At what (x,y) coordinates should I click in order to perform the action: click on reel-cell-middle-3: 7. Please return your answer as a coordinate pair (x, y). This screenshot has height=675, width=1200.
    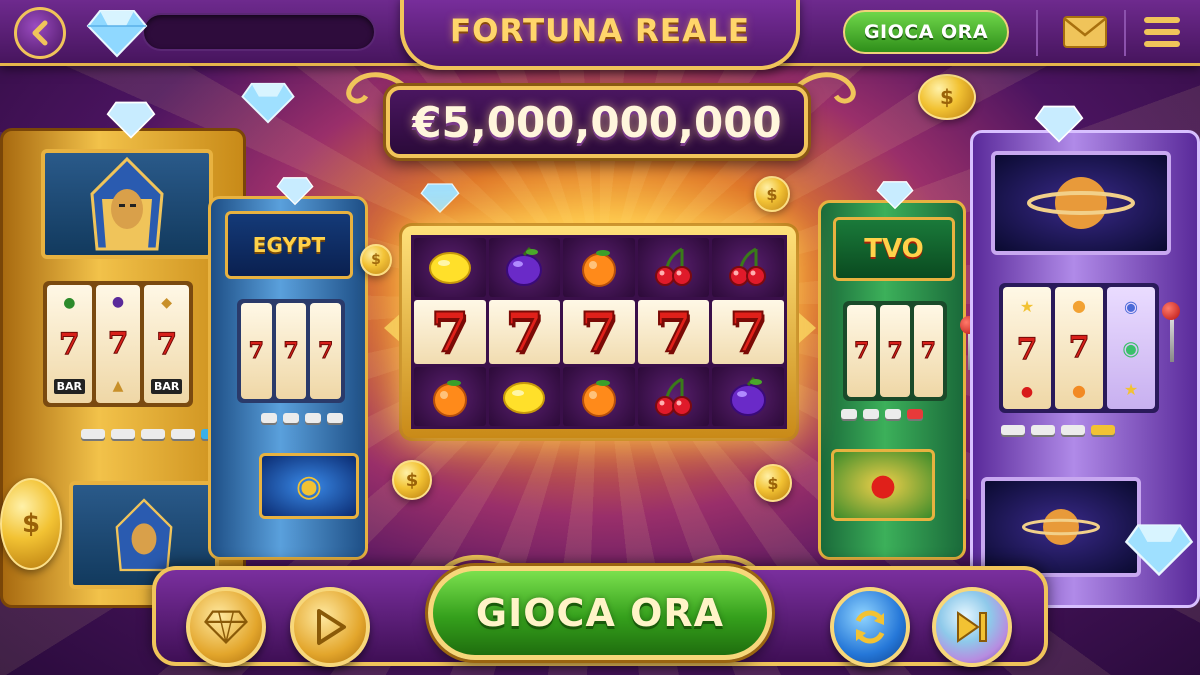
    Looking at the image, I should click on (673, 332).